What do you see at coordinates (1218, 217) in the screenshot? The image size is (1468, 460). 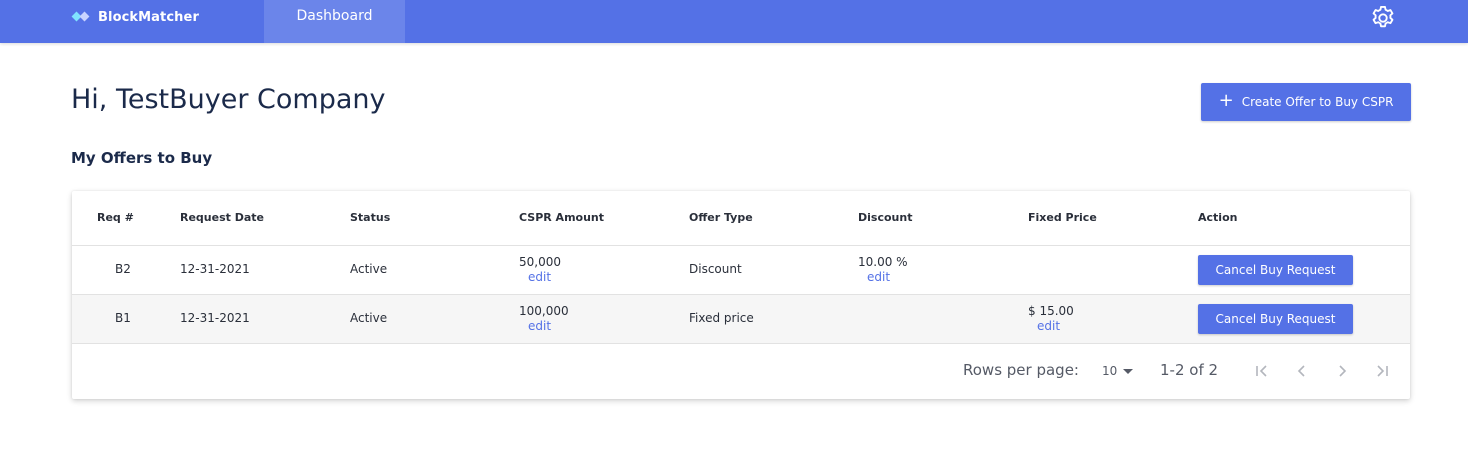 I see `column-header-action: Action` at bounding box center [1218, 217].